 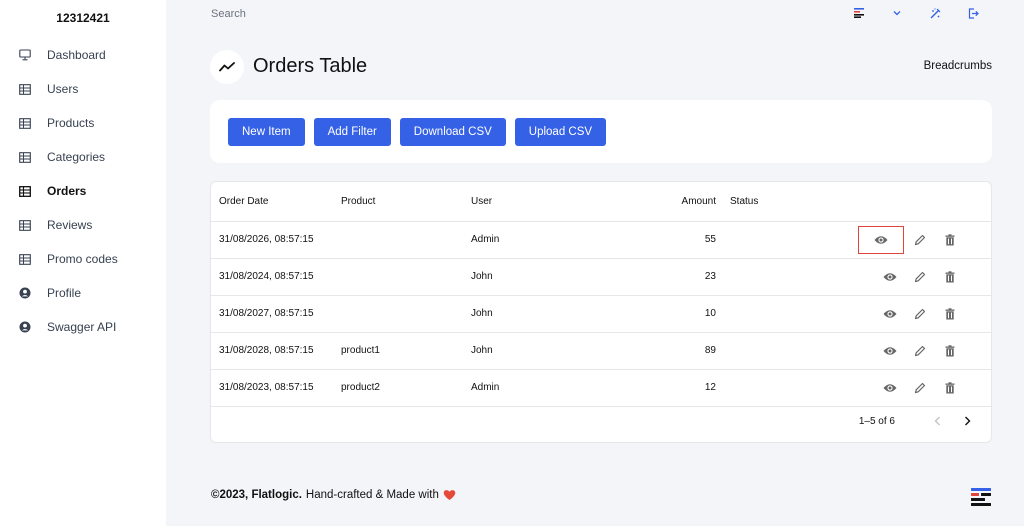 I want to click on pagination-info: 1–5 of 6, so click(x=876, y=421).